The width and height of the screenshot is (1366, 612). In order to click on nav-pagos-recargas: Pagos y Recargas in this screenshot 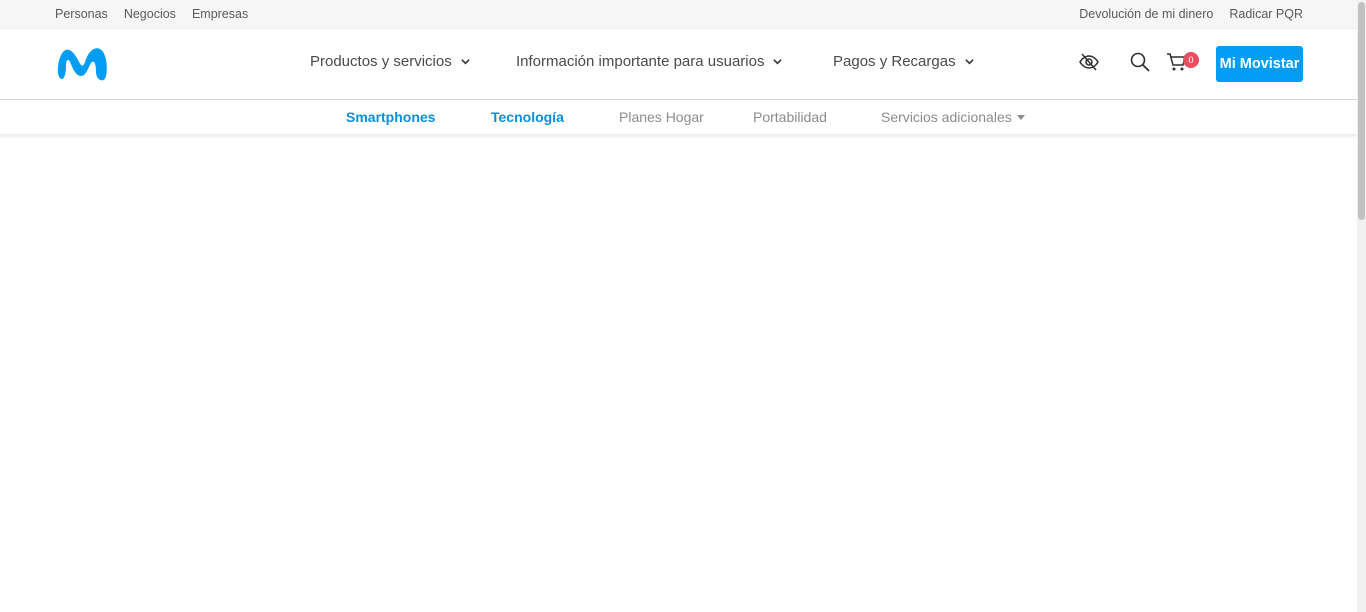, I will do `click(904, 61)`.